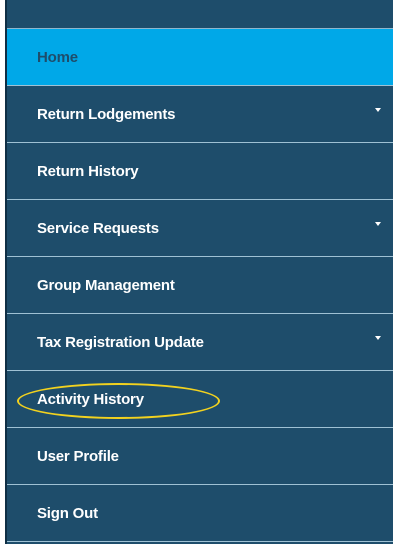 The height and width of the screenshot is (544, 393). What do you see at coordinates (57, 57) in the screenshot?
I see `menu-item-label: Home` at bounding box center [57, 57].